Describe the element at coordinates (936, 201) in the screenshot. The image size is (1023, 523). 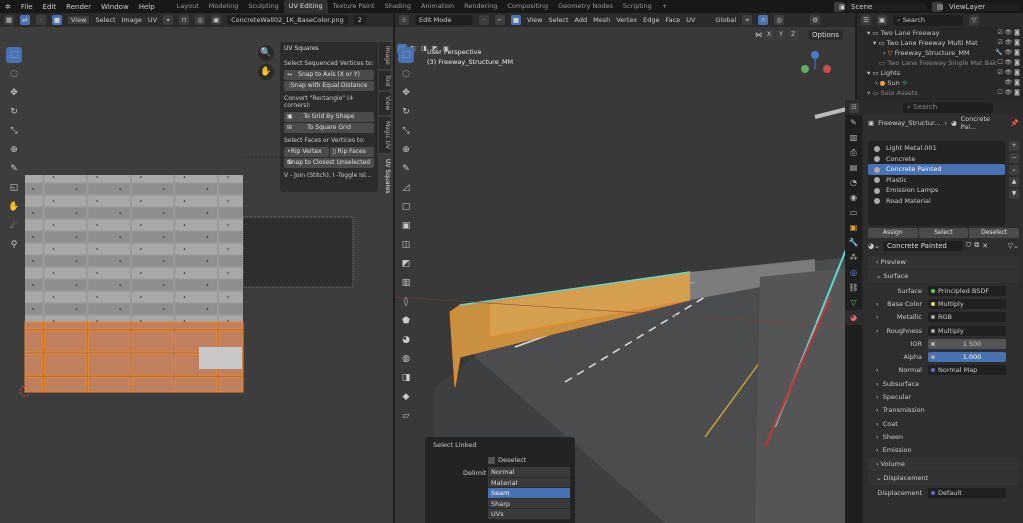
I see `material-slot: Road Material` at that location.